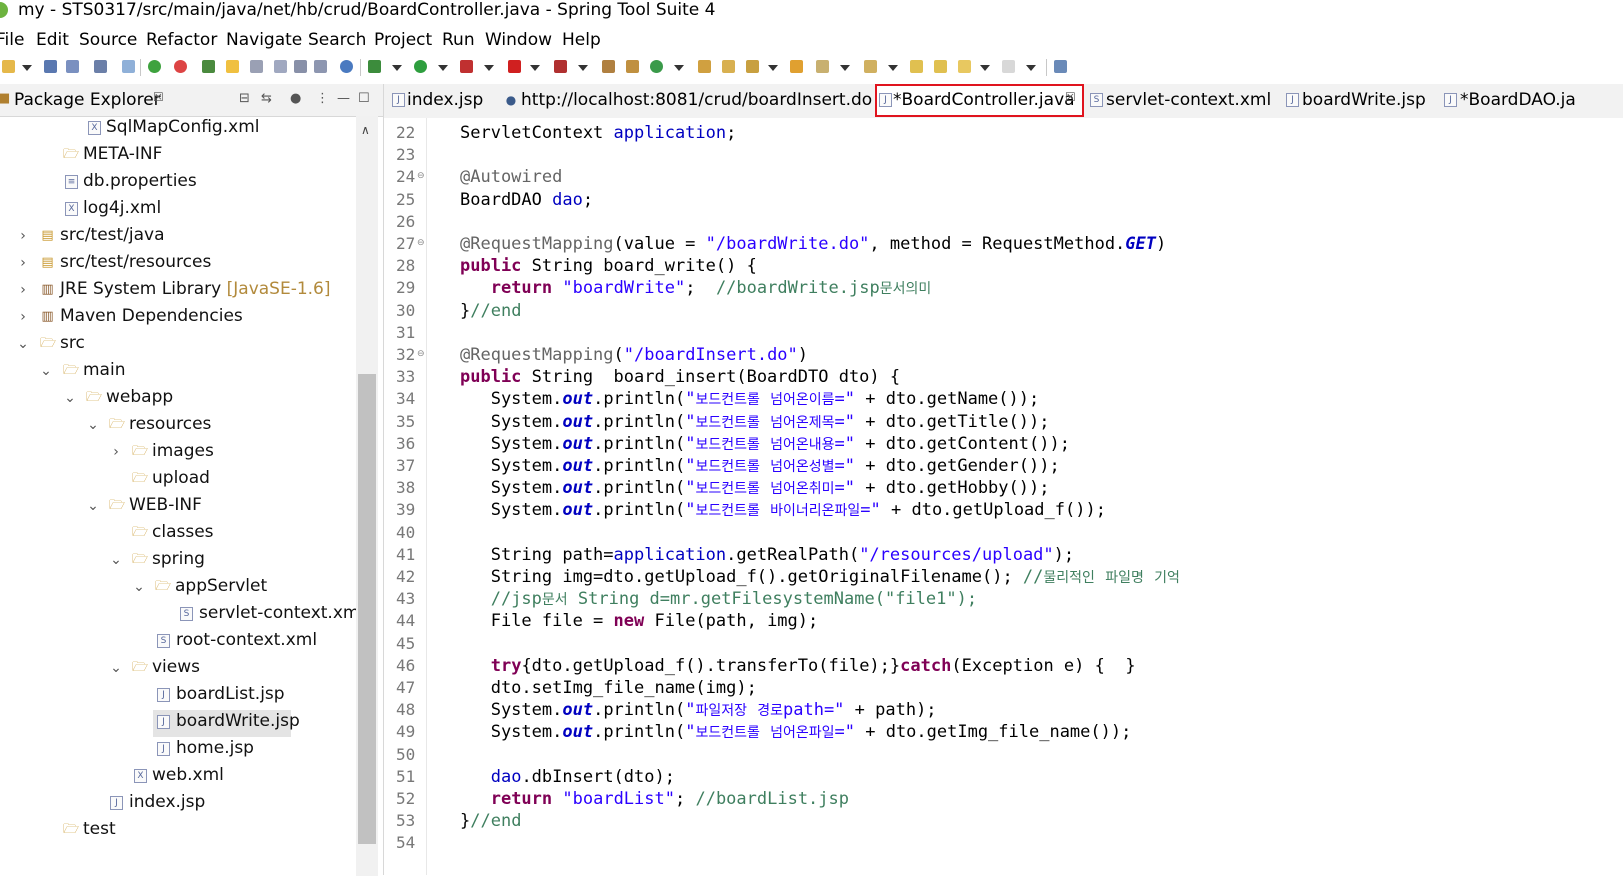  I want to click on next-annotation-icon, so click(822, 66).